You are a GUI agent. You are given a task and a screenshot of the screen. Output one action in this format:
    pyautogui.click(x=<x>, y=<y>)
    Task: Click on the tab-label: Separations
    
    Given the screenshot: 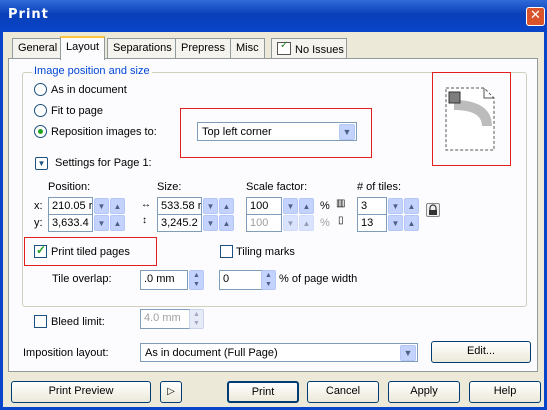 What is the action you would take?
    pyautogui.click(x=142, y=48)
    